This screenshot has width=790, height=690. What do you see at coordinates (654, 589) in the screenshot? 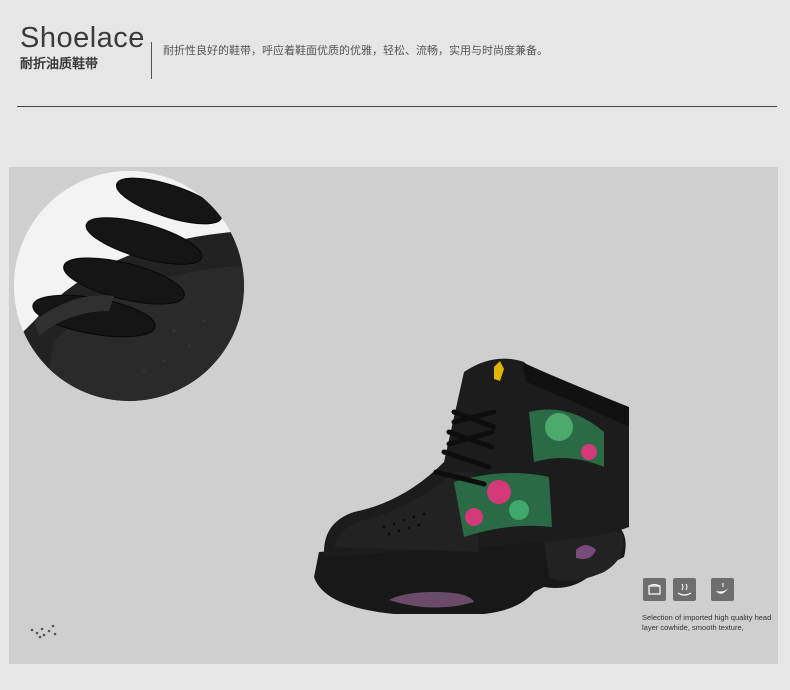
I see `leather-icon` at bounding box center [654, 589].